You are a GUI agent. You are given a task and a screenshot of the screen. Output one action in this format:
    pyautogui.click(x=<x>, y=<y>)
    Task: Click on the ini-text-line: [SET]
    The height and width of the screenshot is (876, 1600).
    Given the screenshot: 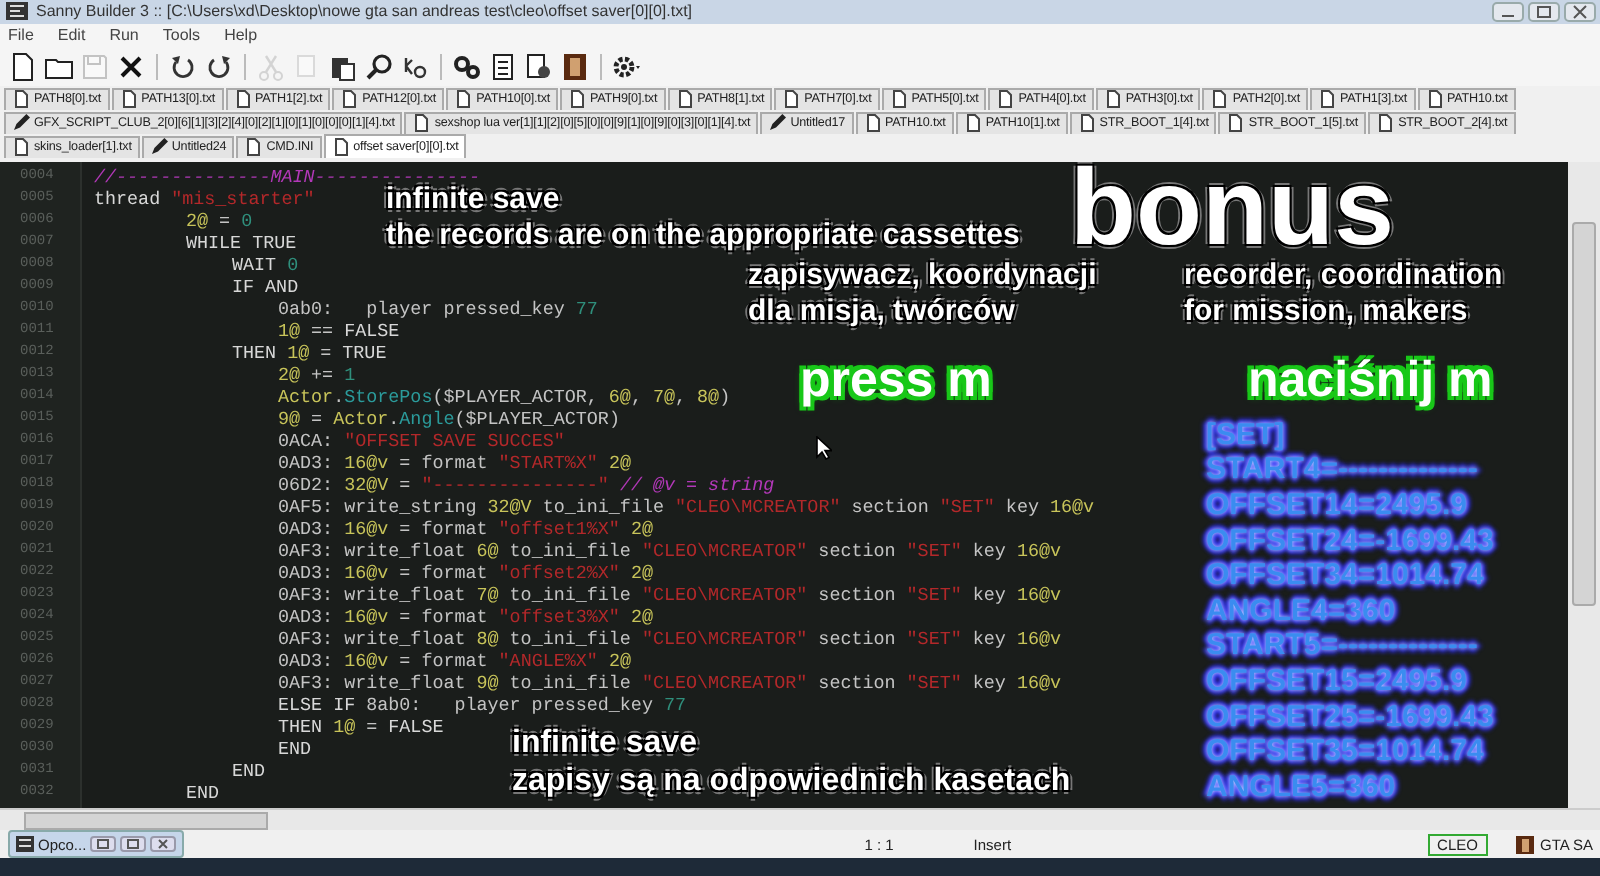 What is the action you would take?
    pyautogui.click(x=1246, y=435)
    